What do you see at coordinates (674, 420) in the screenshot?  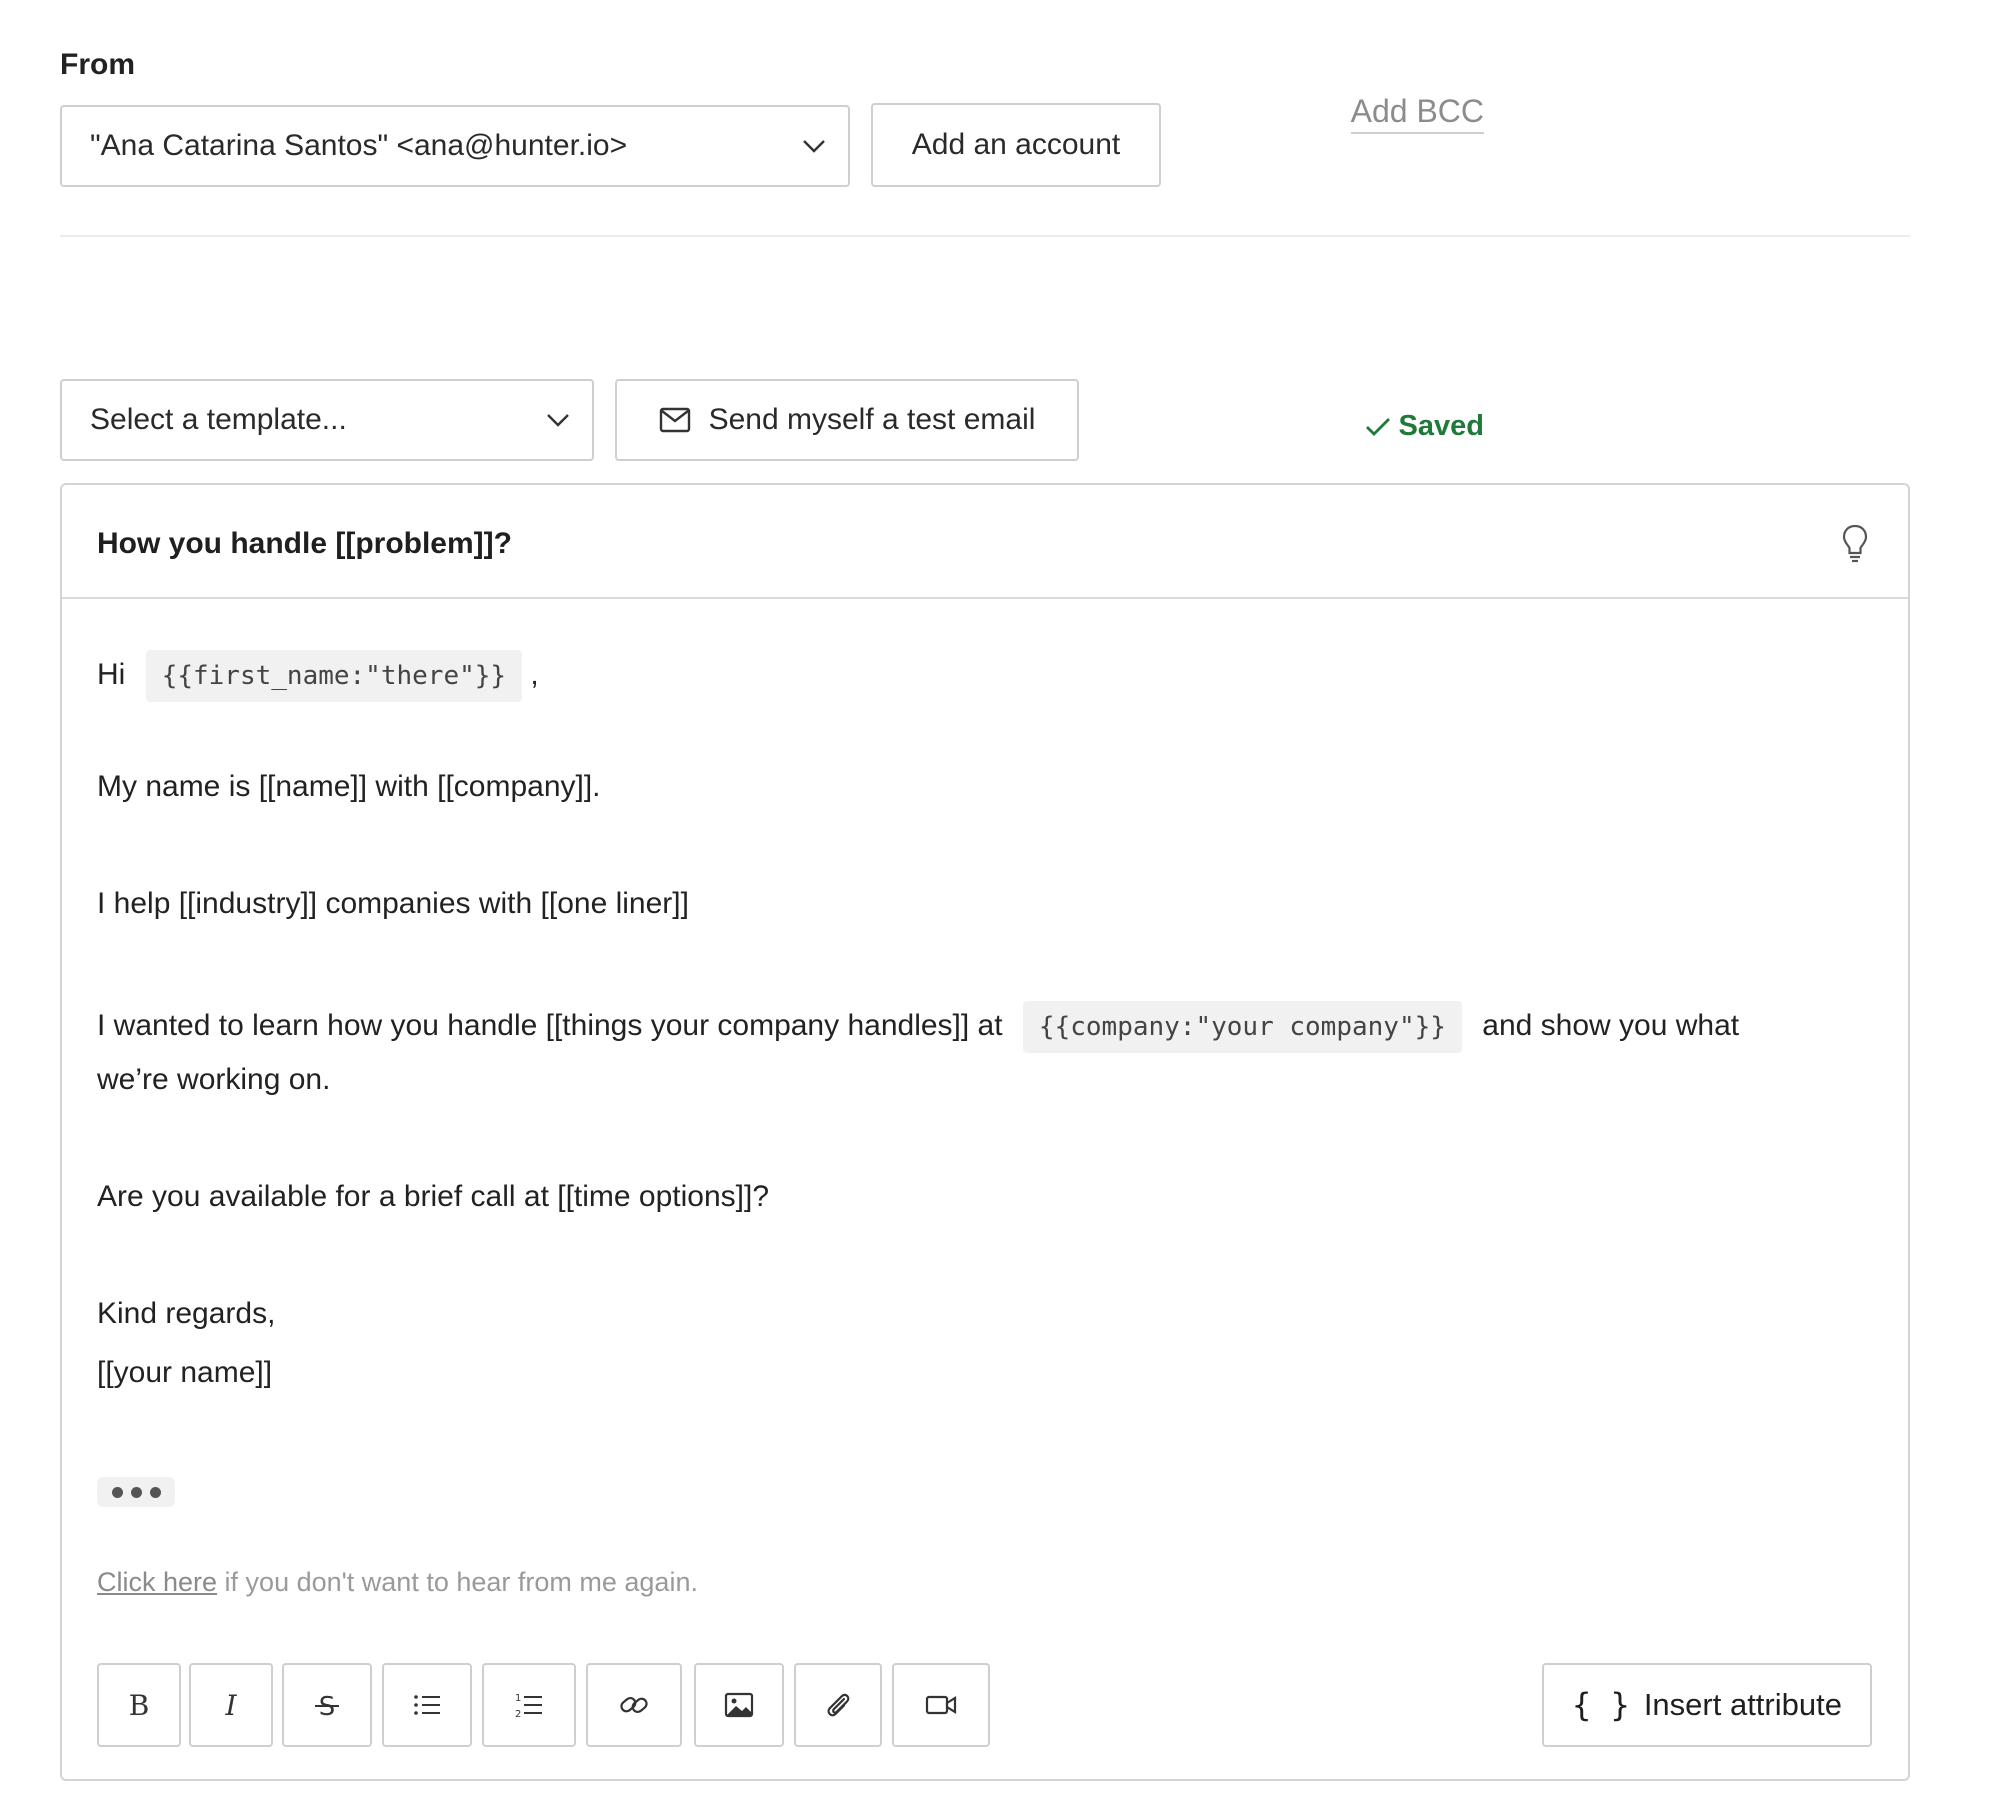 I see `envelope-icon` at bounding box center [674, 420].